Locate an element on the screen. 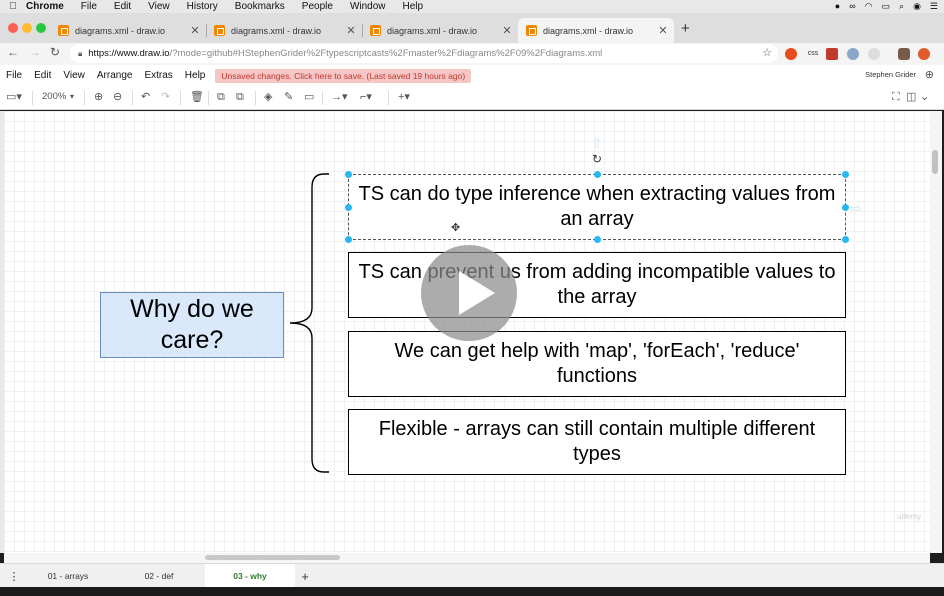  clone-arrow-up-icon: ⇧ is located at coordinates (597, 143).